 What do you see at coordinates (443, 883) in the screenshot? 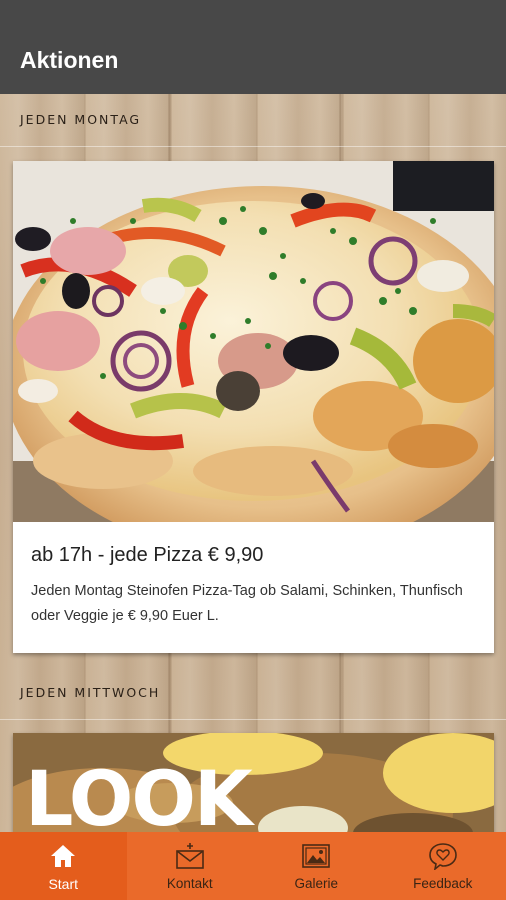
I see `nav-label-feedback: Feedback` at bounding box center [443, 883].